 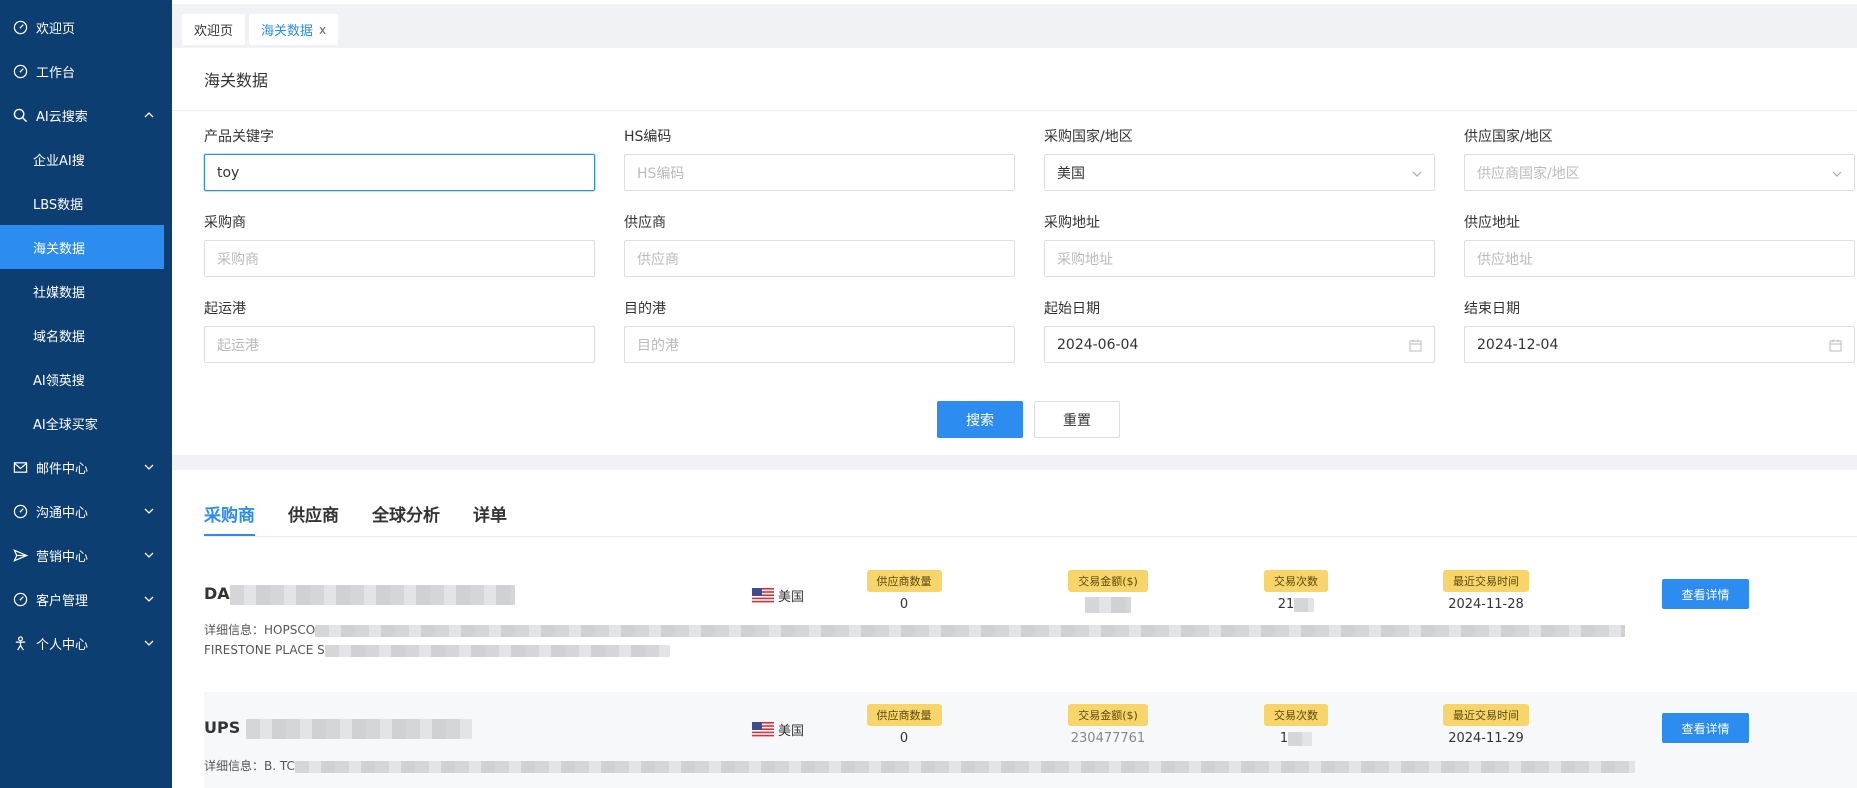 What do you see at coordinates (904, 715) in the screenshot?
I see `stat-badge: 供应商数量` at bounding box center [904, 715].